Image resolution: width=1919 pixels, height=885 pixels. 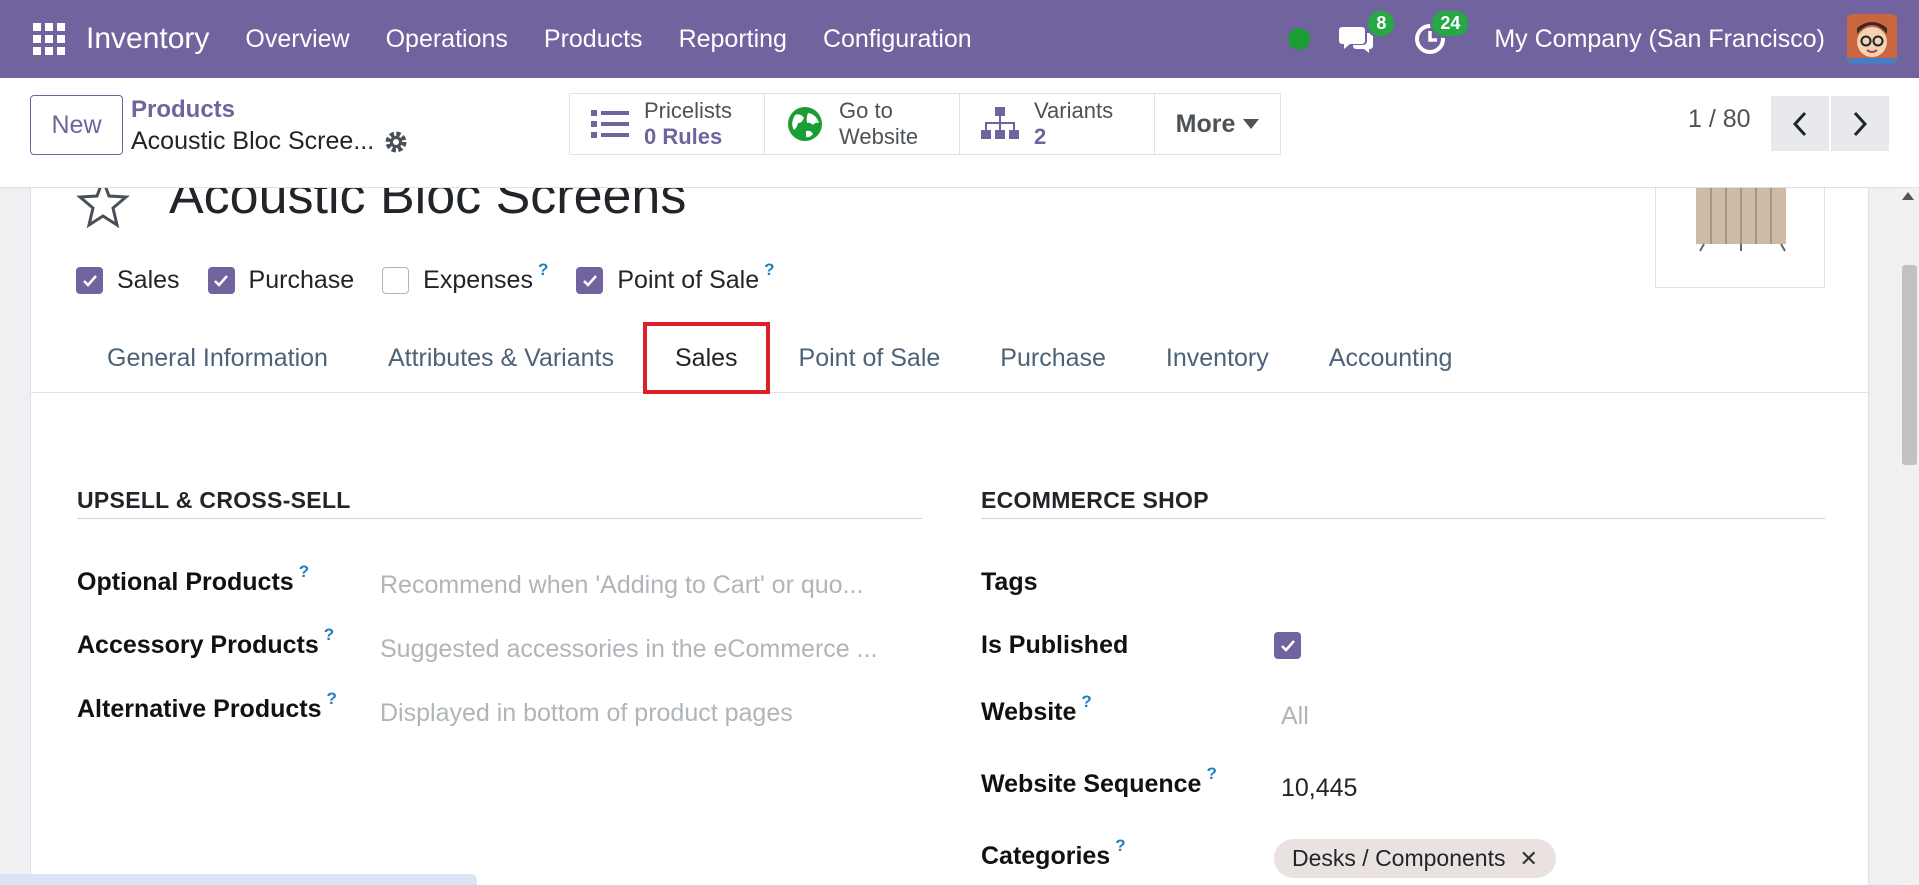 What do you see at coordinates (148, 280) in the screenshot?
I see `sales-checkbox-label: Sales` at bounding box center [148, 280].